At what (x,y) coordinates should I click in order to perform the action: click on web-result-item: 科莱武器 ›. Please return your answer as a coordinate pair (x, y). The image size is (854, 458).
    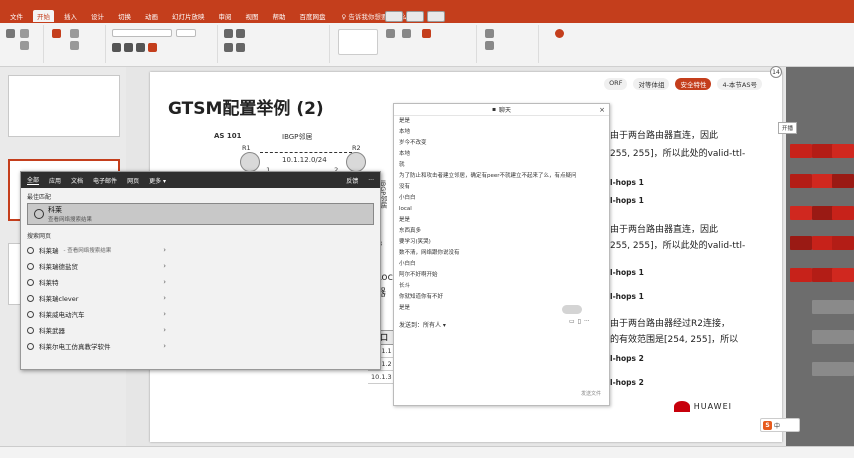
    Looking at the image, I should click on (200, 330).